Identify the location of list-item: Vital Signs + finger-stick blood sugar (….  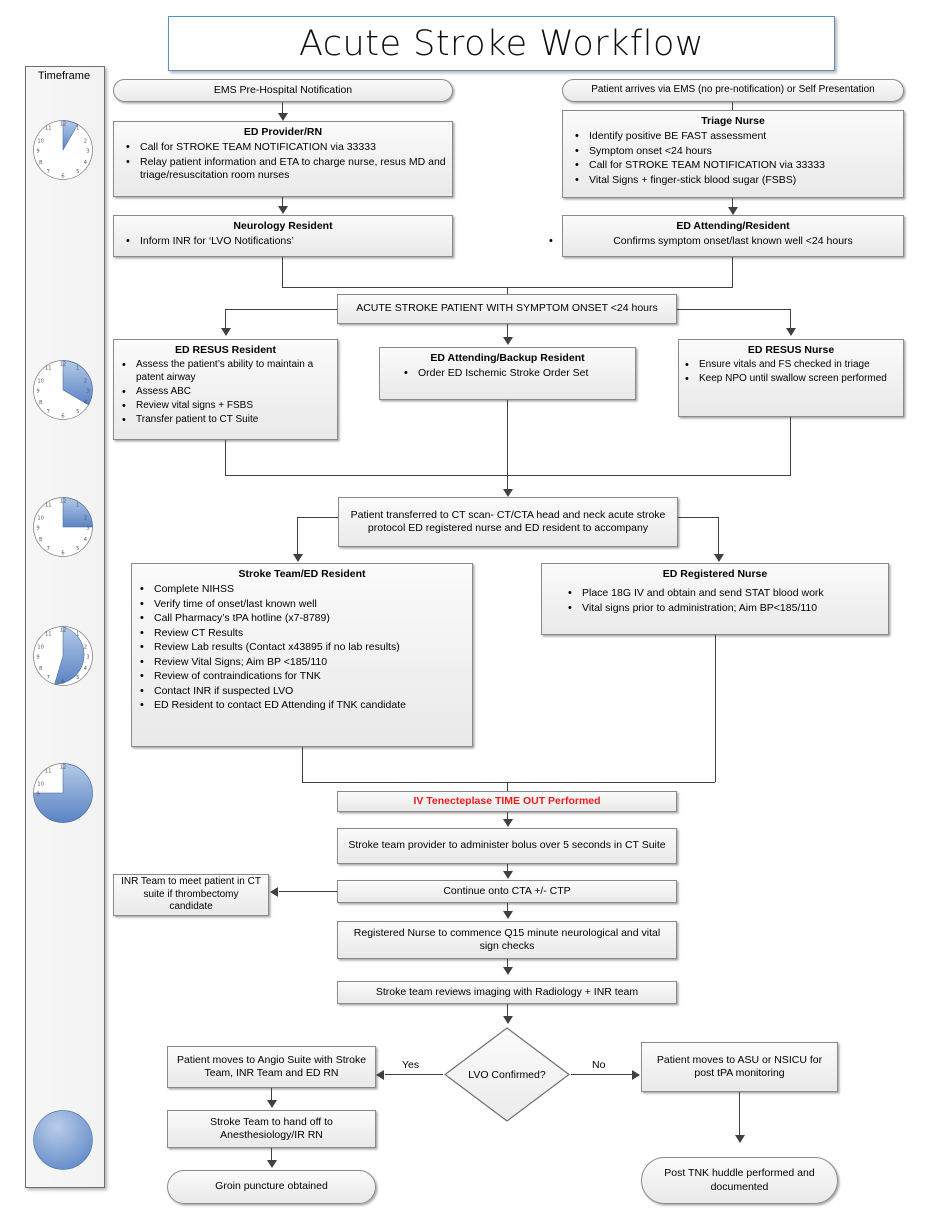
(739, 180).